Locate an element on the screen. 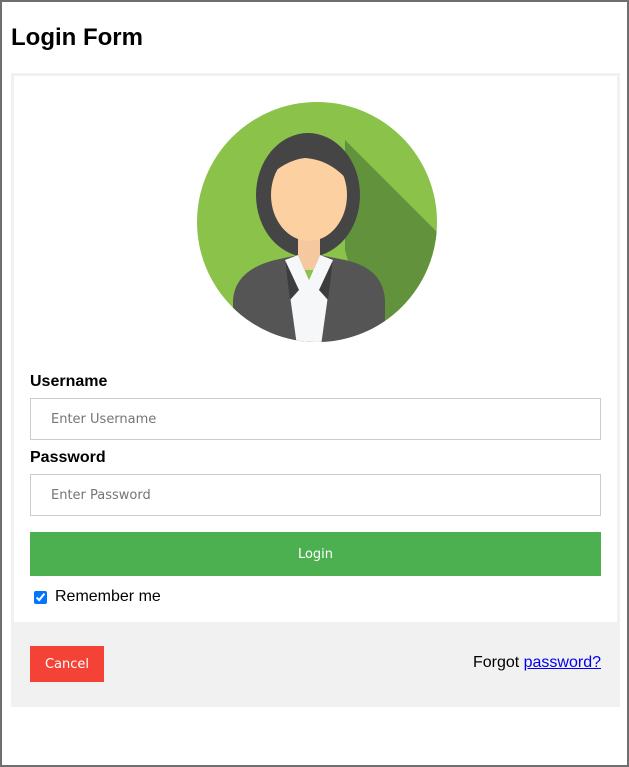 This screenshot has height=767, width=629. remember-me-checkbox is located at coordinates (40, 597).